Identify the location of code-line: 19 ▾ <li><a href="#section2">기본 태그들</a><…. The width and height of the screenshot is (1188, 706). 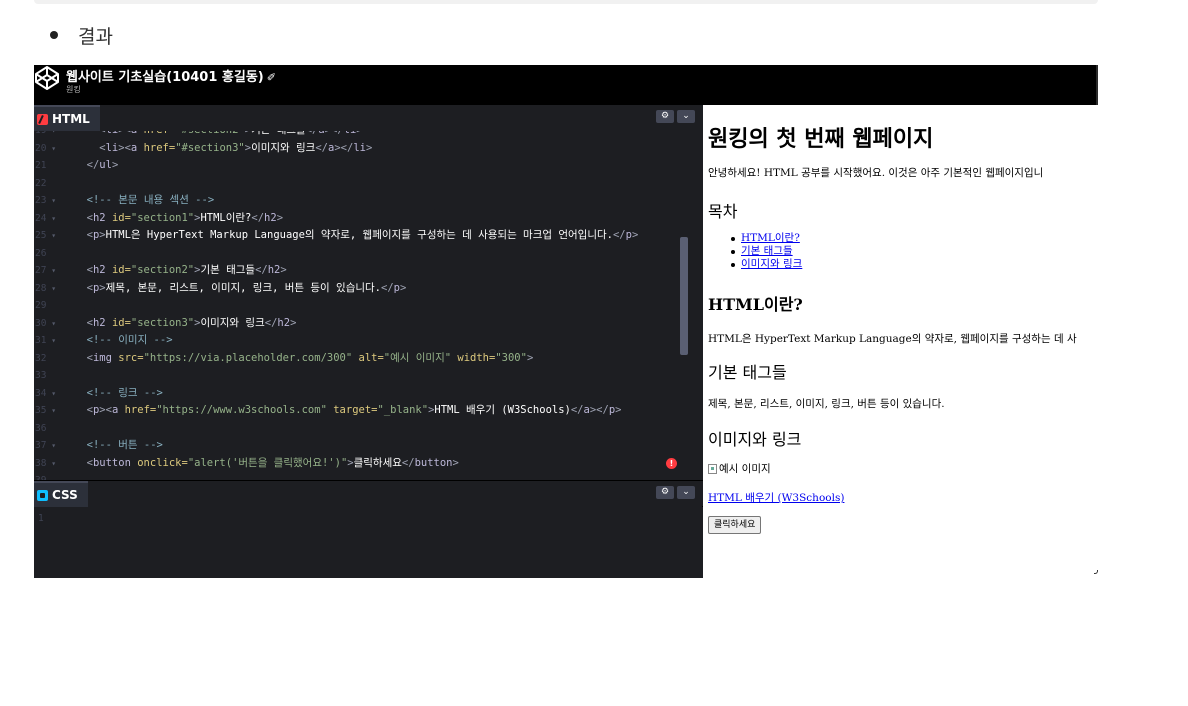
(368, 135).